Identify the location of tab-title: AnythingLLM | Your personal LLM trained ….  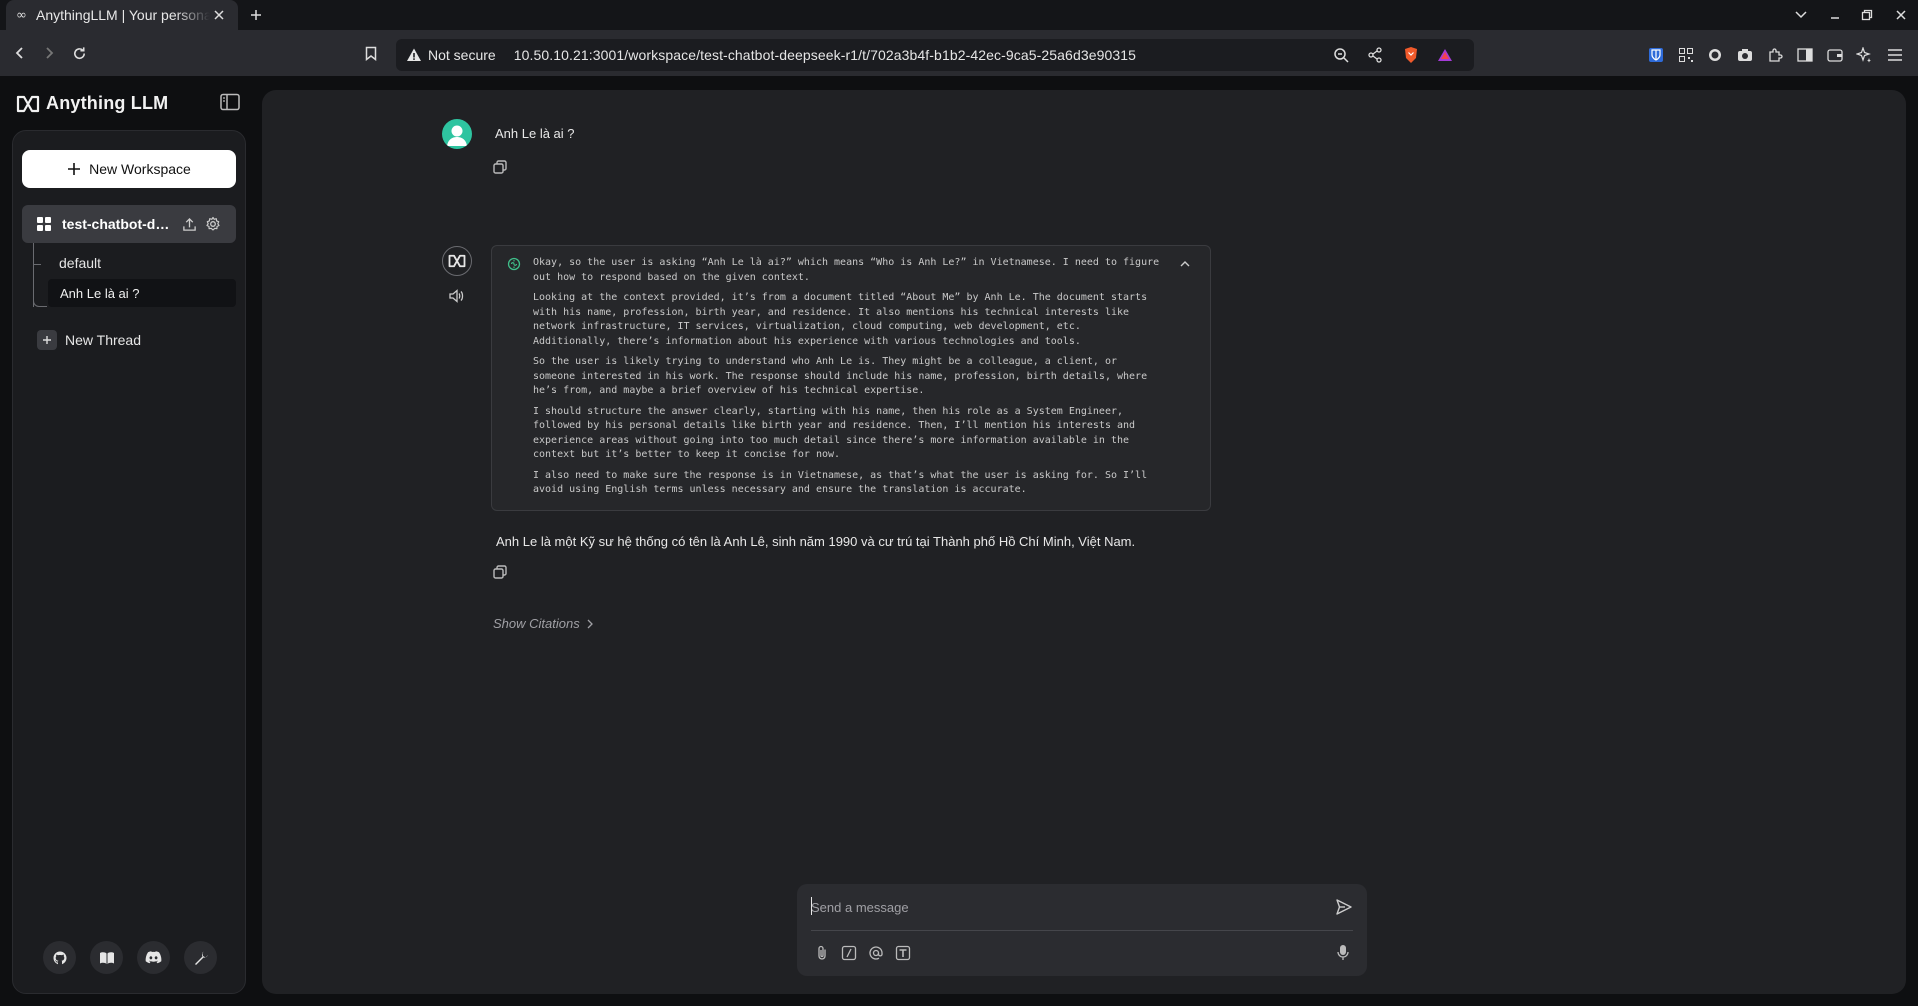
(123, 15).